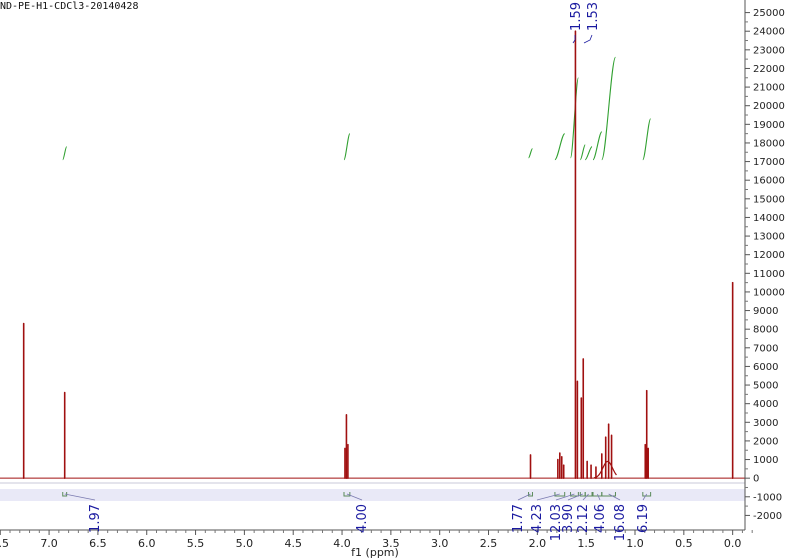 The height and width of the screenshot is (558, 800). I want to click on y-tick-label: 16000, so click(769, 181).